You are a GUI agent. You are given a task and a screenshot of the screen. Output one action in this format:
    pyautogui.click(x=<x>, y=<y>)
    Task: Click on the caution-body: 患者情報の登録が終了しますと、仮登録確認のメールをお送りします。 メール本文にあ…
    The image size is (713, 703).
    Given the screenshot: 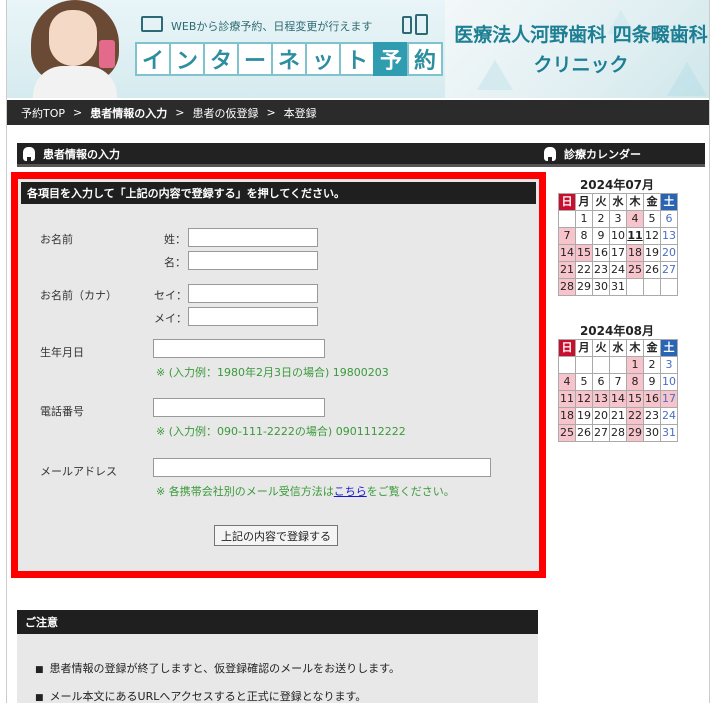 What is the action you would take?
    pyautogui.click(x=277, y=668)
    